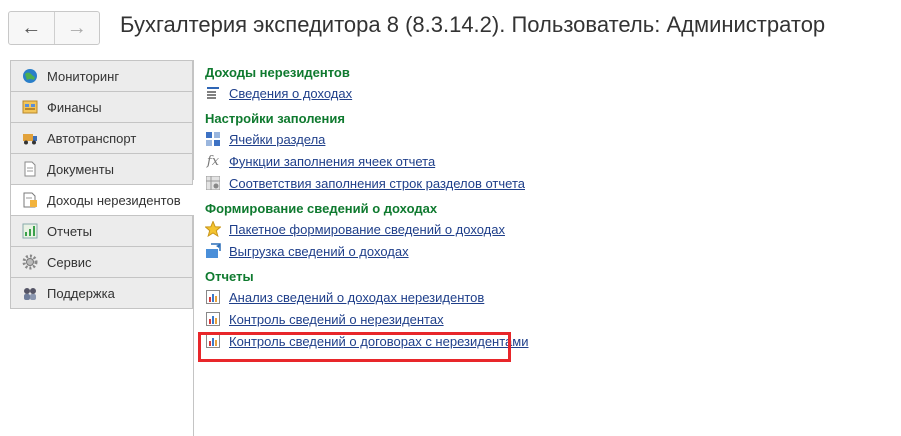 Image resolution: width=901 pixels, height=436 pixels. I want to click on sidebar-item-monitoring: Мониторинг, so click(101, 75).